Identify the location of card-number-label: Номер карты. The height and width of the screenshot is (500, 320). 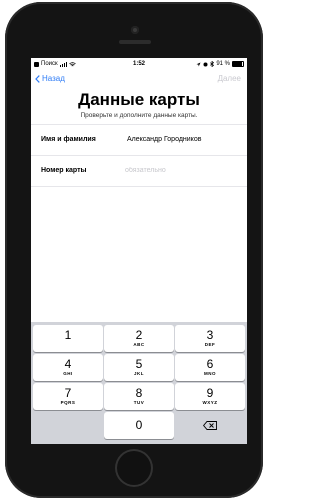
(64, 170).